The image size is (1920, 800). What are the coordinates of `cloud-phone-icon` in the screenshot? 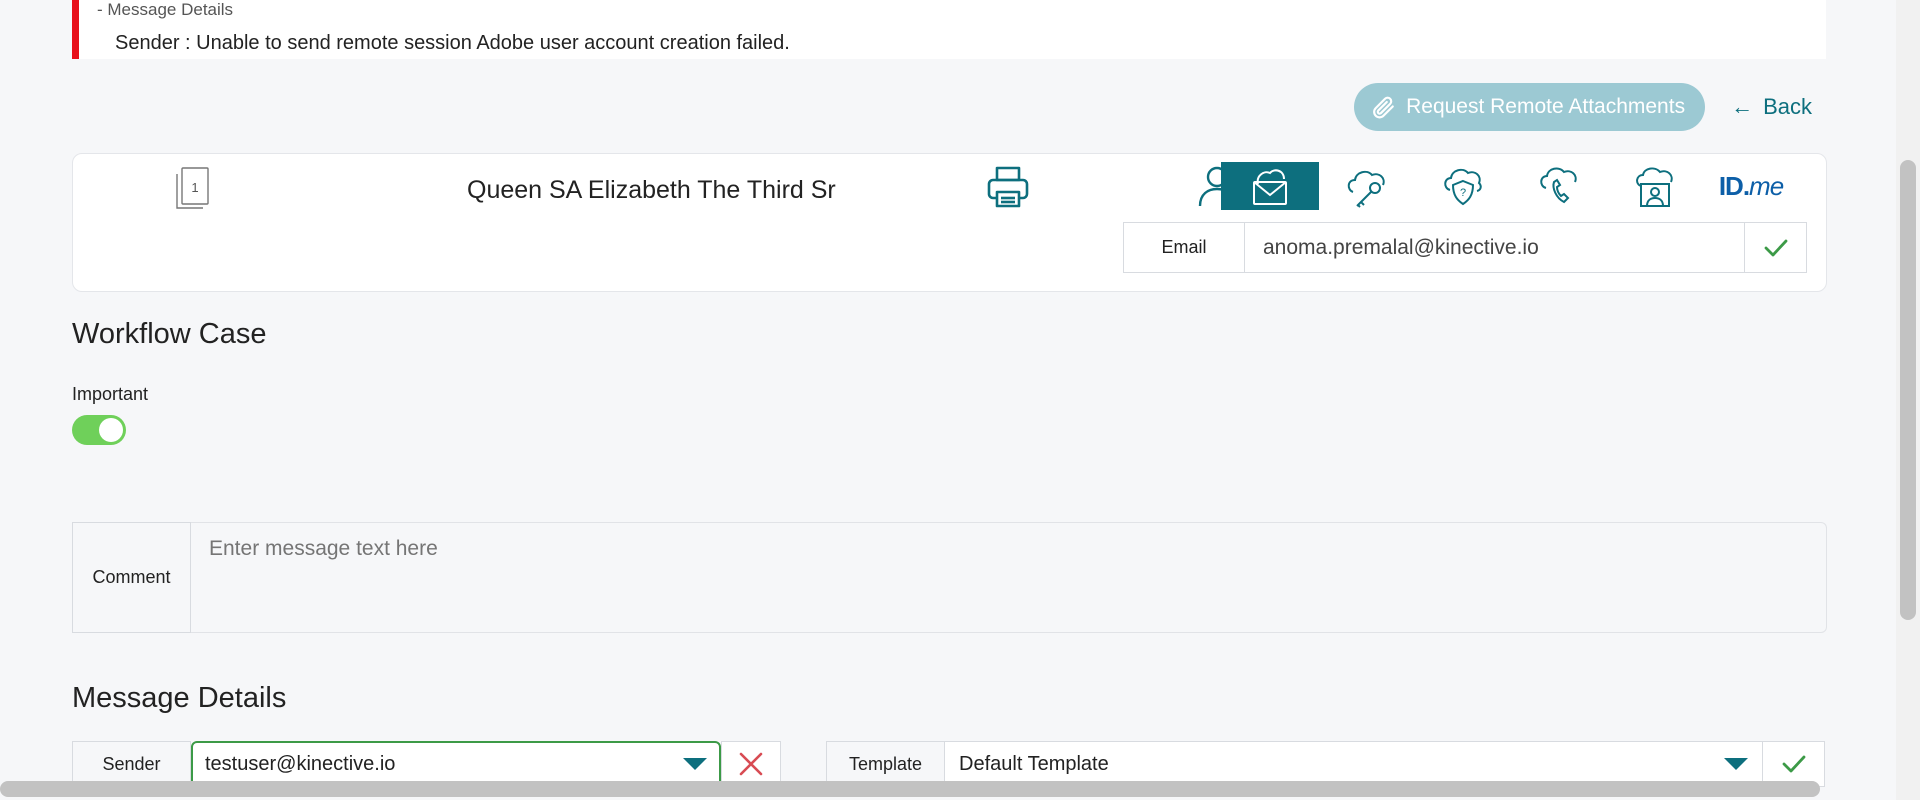 It's located at (1558, 185).